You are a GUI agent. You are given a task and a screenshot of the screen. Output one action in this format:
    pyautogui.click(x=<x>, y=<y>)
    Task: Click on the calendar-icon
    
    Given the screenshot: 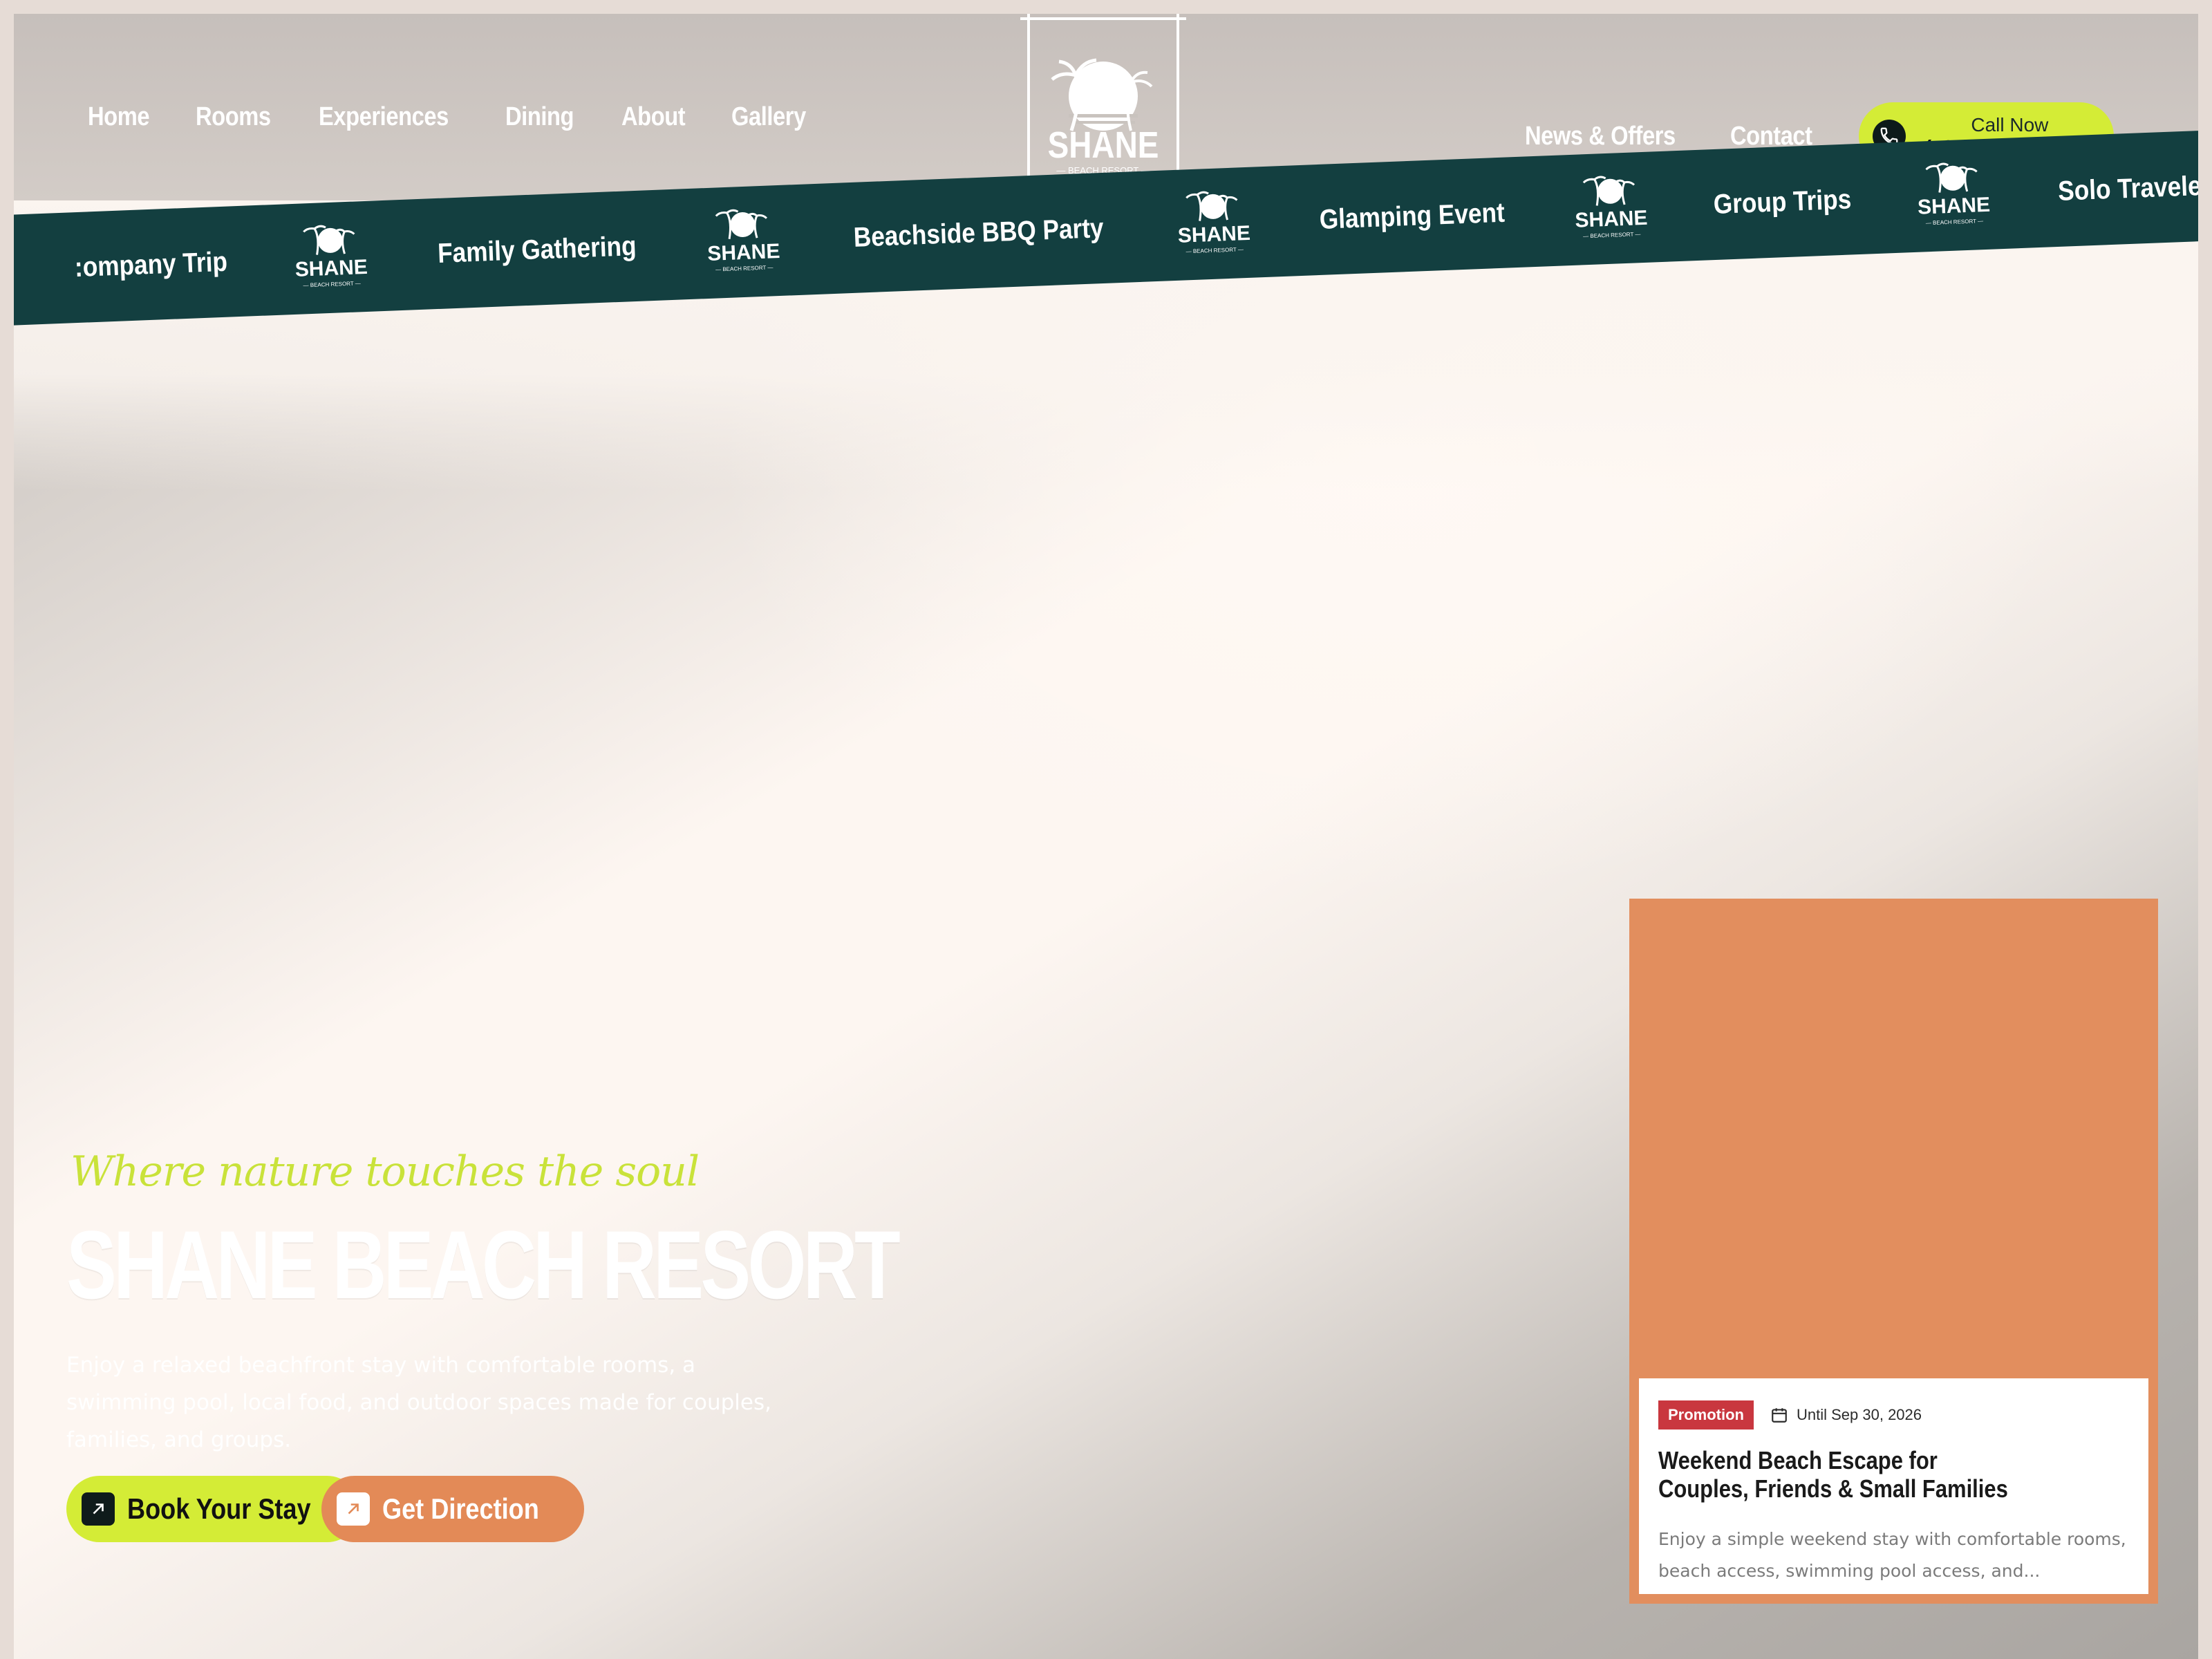 What is the action you would take?
    pyautogui.click(x=1779, y=1415)
    